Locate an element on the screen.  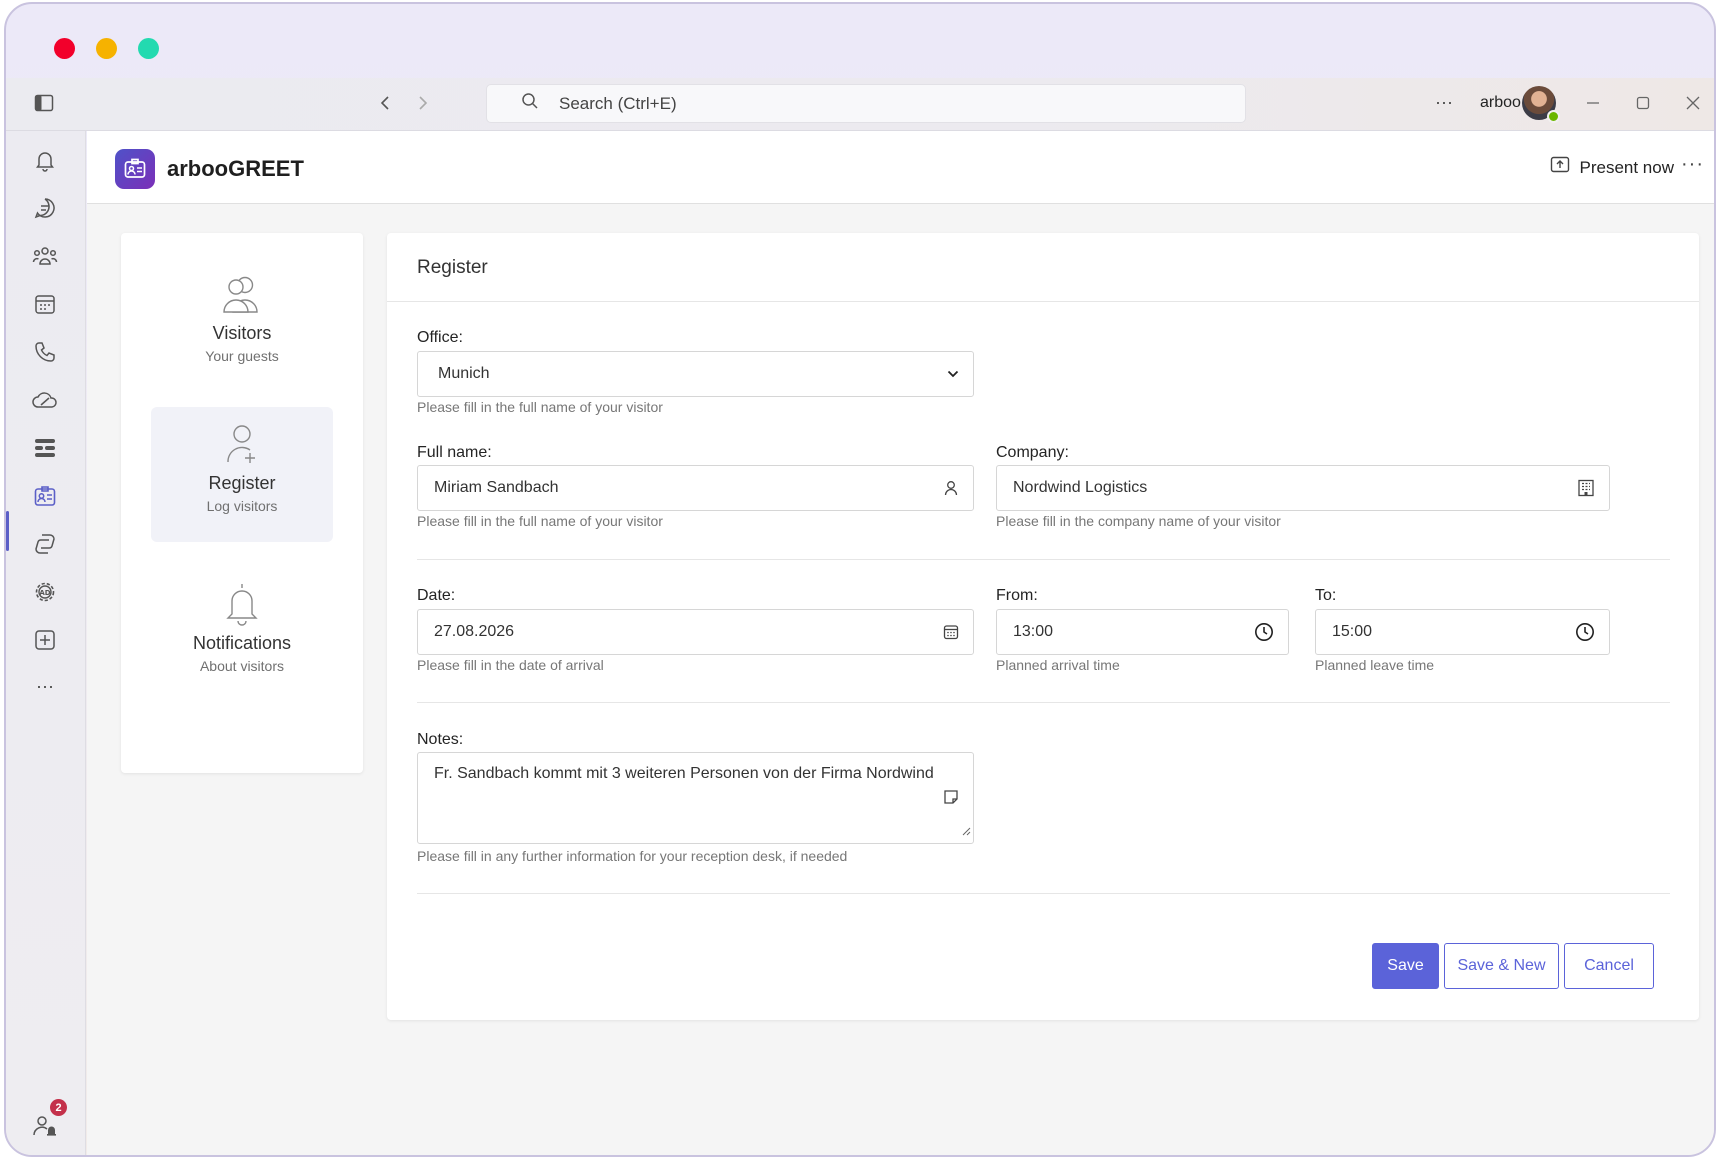
more-apps-icon: ··· is located at coordinates (45, 686).